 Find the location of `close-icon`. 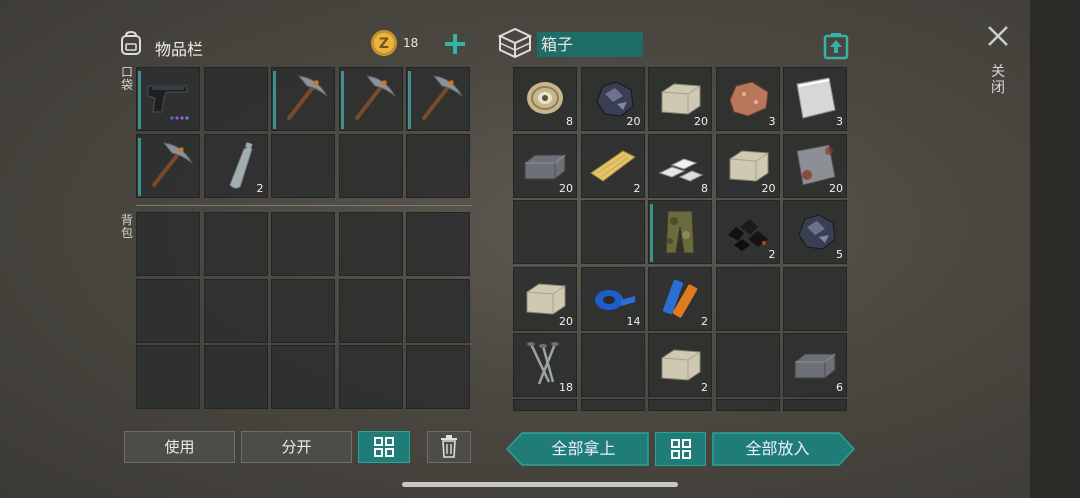

close-icon is located at coordinates (998, 36).